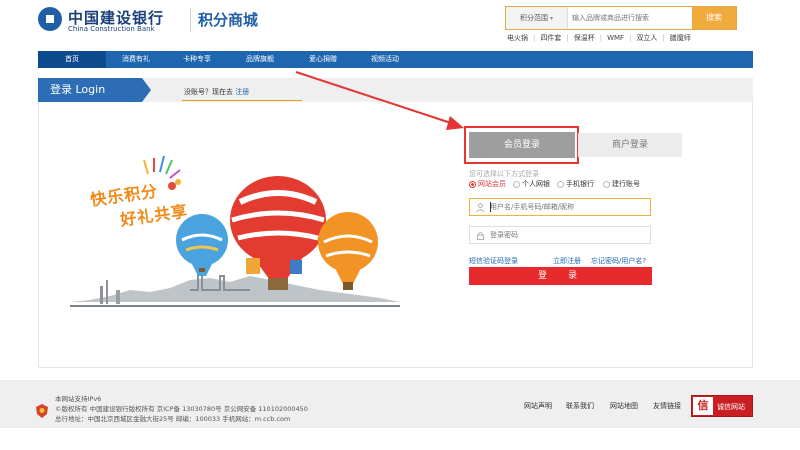 The width and height of the screenshot is (800, 450). Describe the element at coordinates (492, 184) in the screenshot. I see `radio-label: 网站会员` at that location.